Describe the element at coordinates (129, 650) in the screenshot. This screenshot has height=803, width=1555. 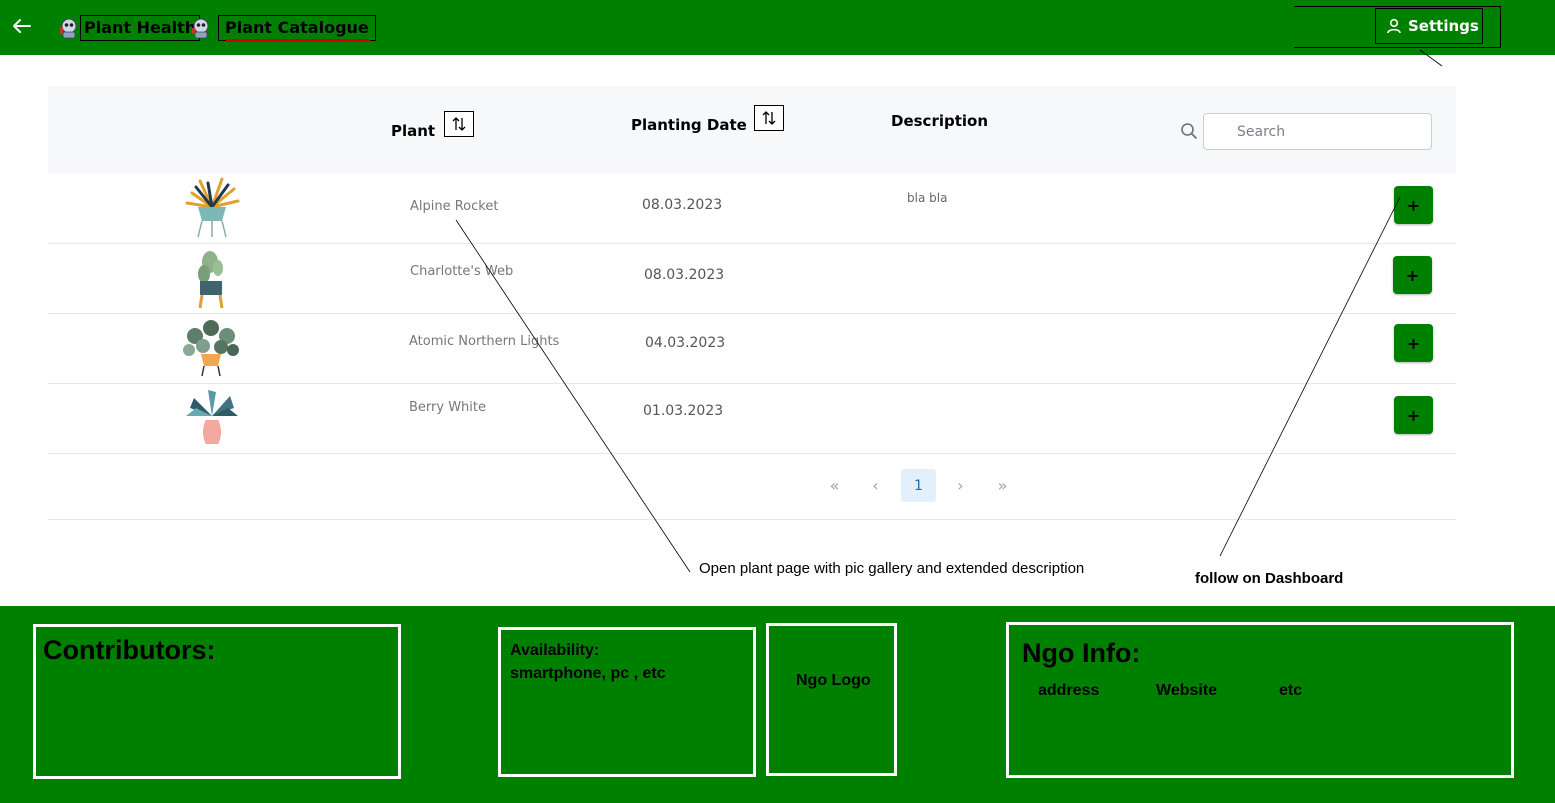
I see `contributors-title: Contributors:` at that location.